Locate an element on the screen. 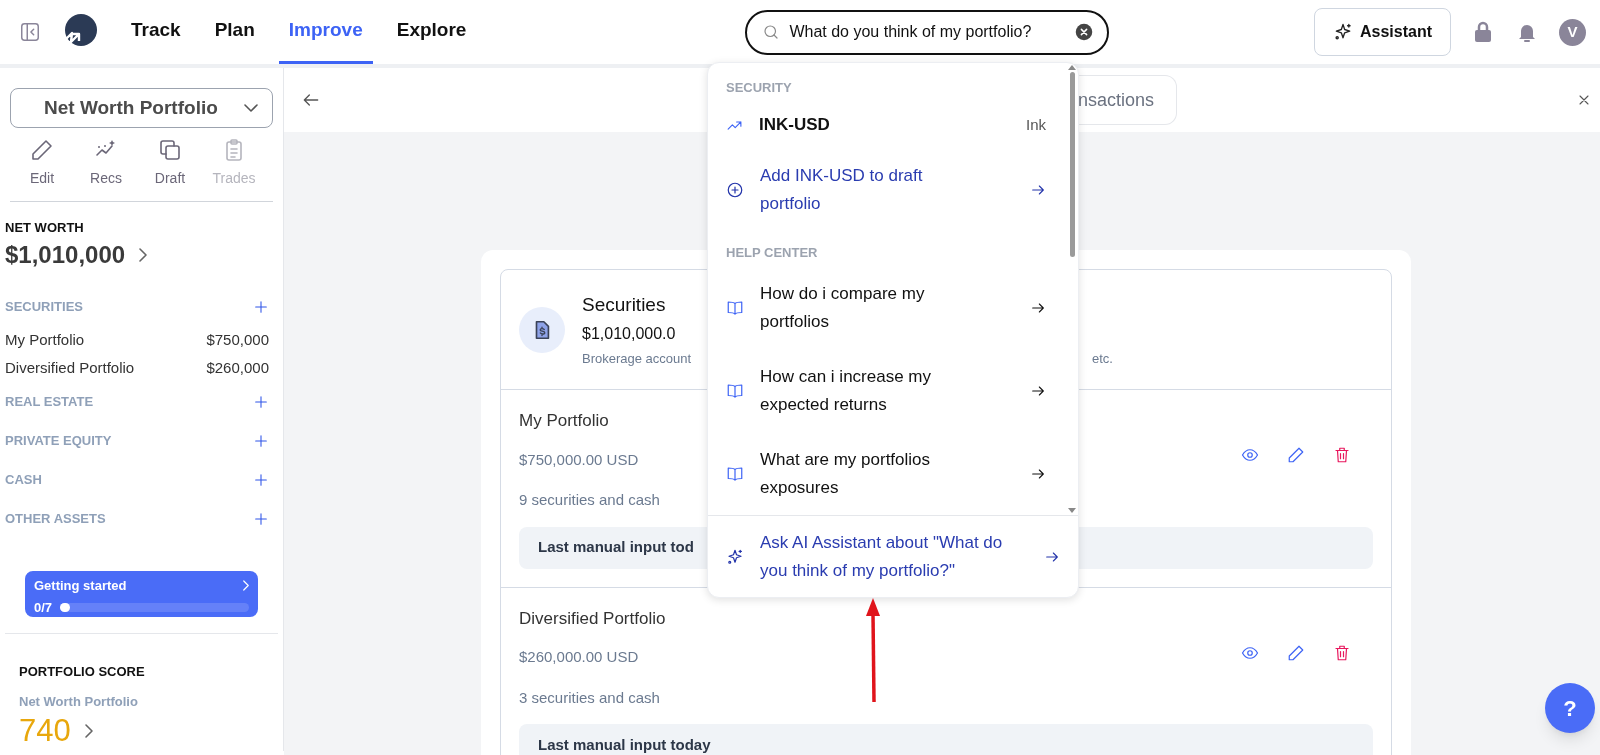  score-label: PORTFOLIO SCORE is located at coordinates (82, 672).